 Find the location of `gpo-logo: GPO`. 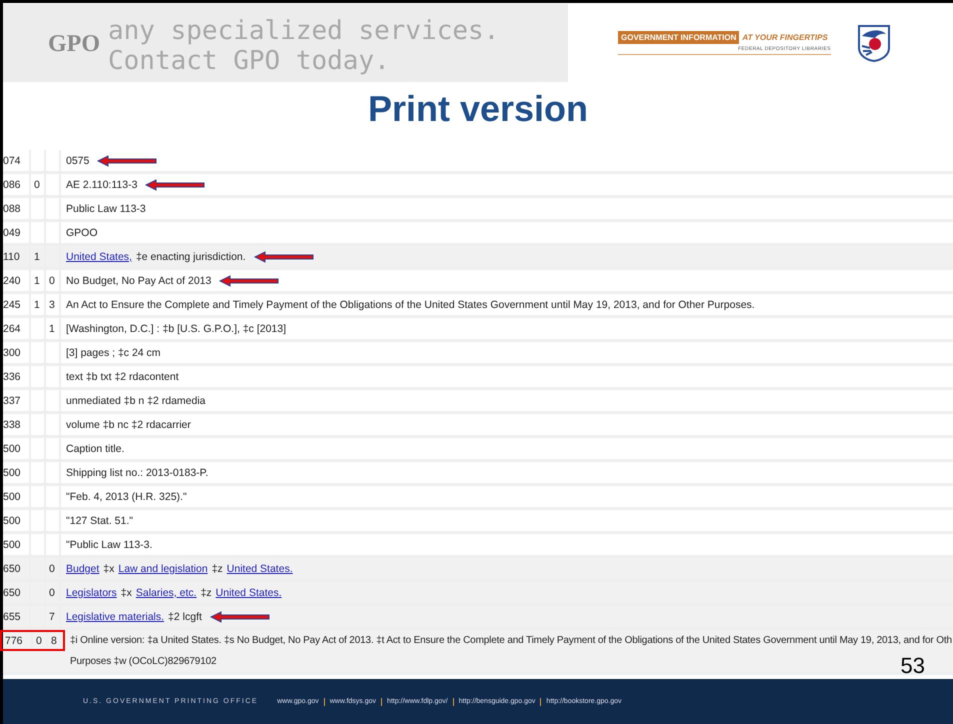

gpo-logo: GPO is located at coordinates (74, 44).